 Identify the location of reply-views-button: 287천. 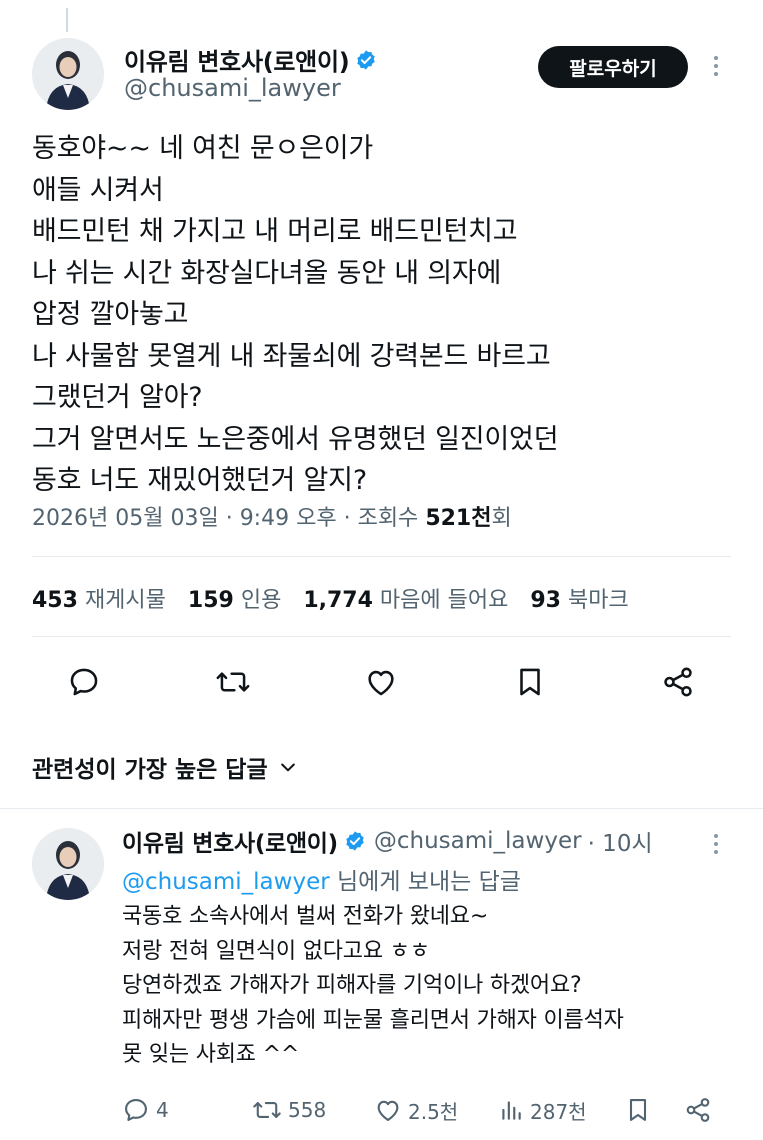
(542, 1110).